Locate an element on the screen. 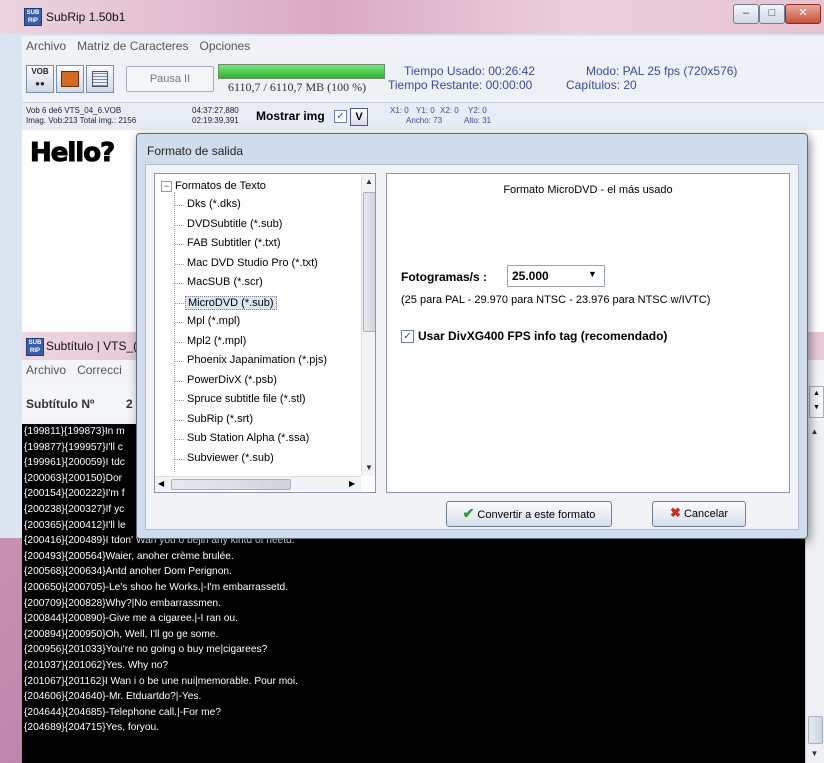 Image resolution: width=824 pixels, height=763 pixels. pause-button: Pausa II is located at coordinates (170, 79).